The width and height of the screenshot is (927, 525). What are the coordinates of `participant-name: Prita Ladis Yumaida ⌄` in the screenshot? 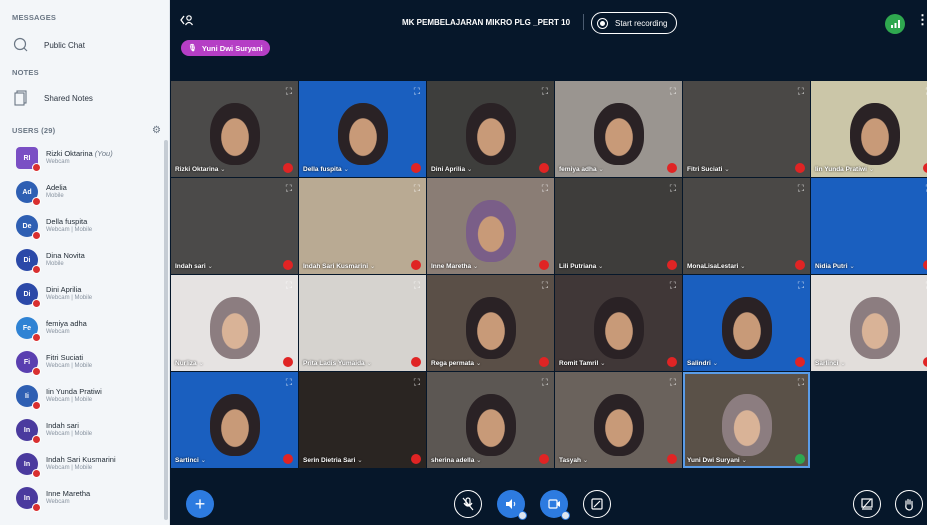 It's located at (337, 363).